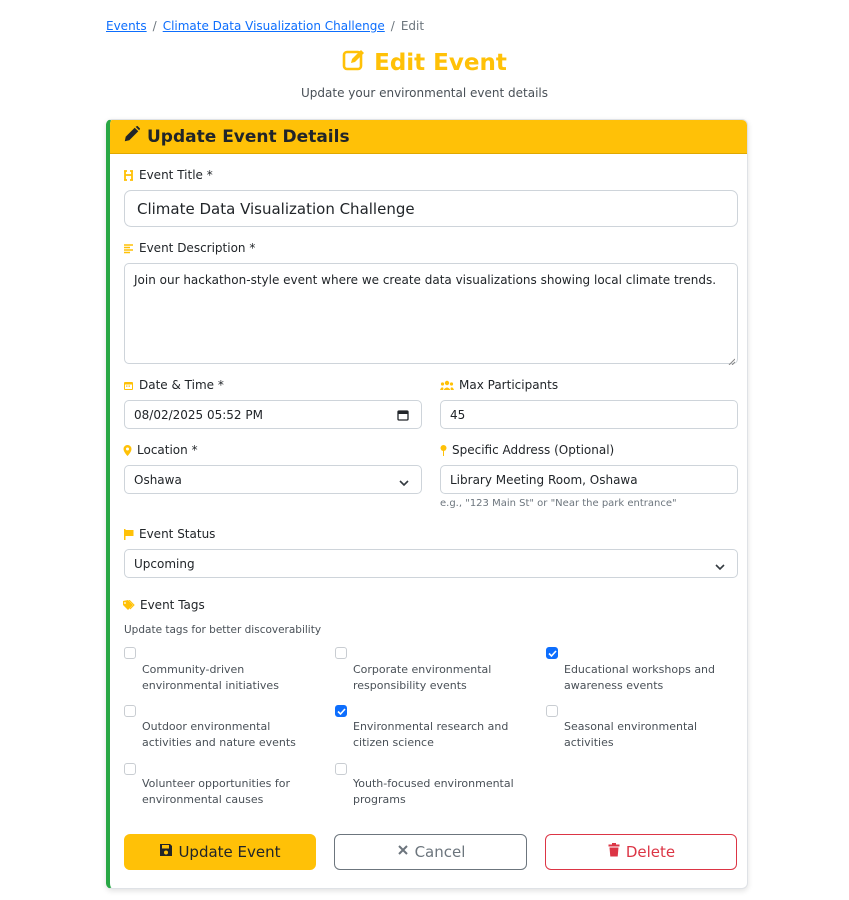 The image size is (849, 900). What do you see at coordinates (128, 534) in the screenshot?
I see `flag-icon` at bounding box center [128, 534].